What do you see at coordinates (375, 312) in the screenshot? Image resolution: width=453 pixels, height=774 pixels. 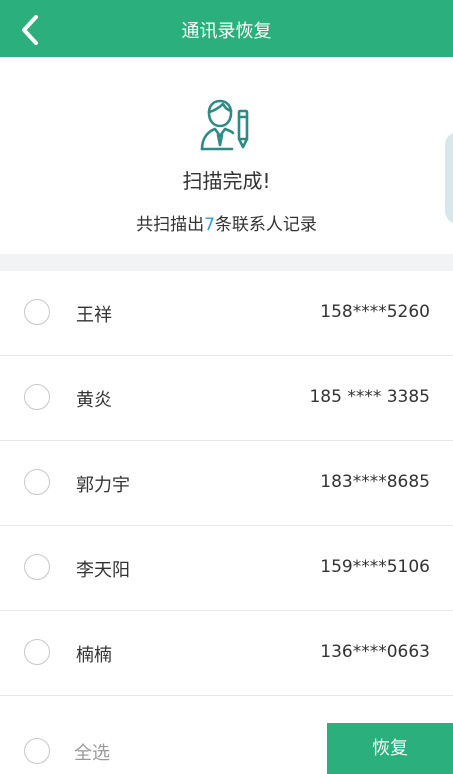 I see `contact-phone: 158****5260` at bounding box center [375, 312].